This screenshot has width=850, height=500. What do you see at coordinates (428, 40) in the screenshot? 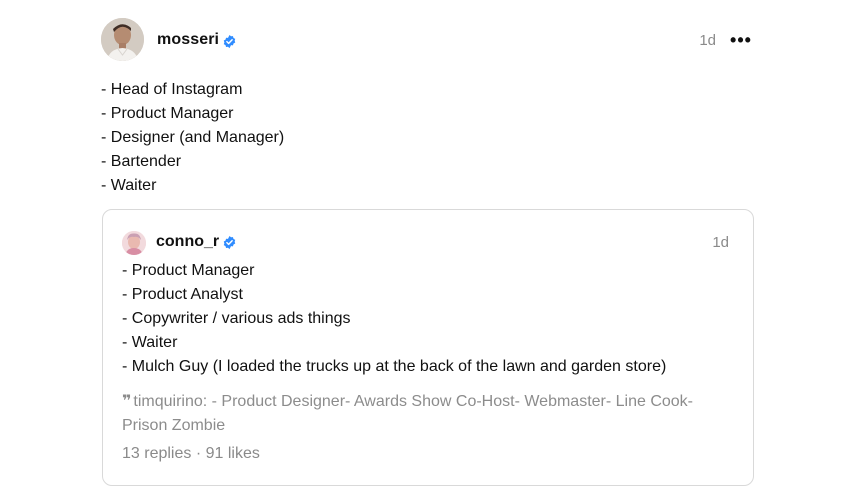
I see `post-header: mosseri 1d •••` at bounding box center [428, 40].